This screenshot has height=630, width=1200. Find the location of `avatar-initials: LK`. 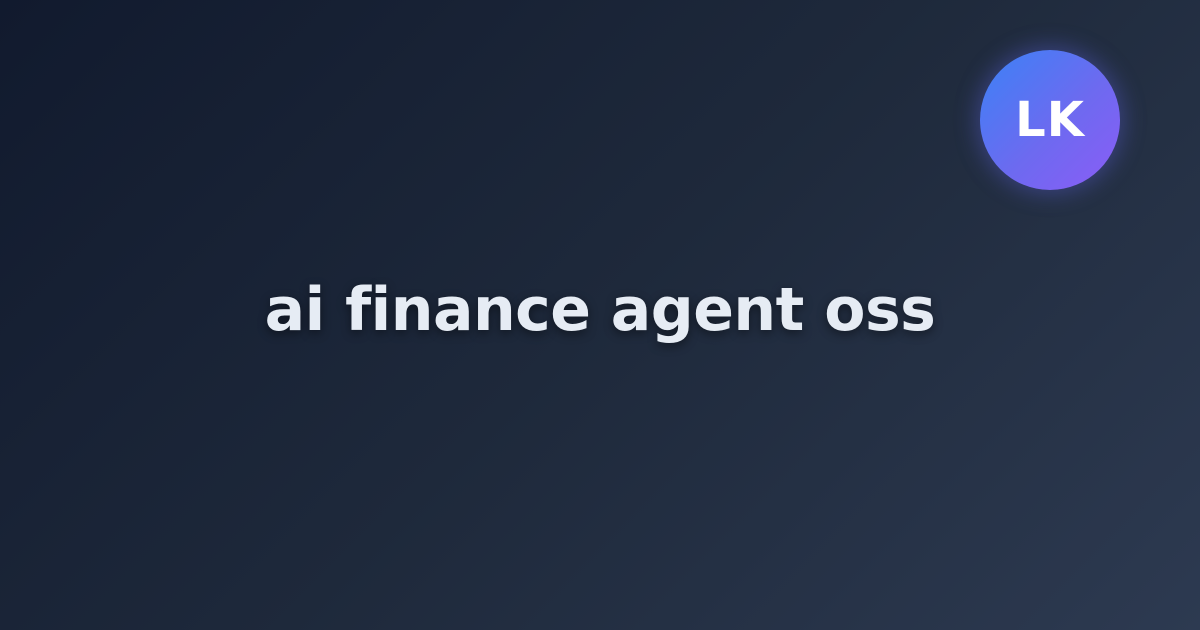

avatar-initials: LK is located at coordinates (1050, 120).